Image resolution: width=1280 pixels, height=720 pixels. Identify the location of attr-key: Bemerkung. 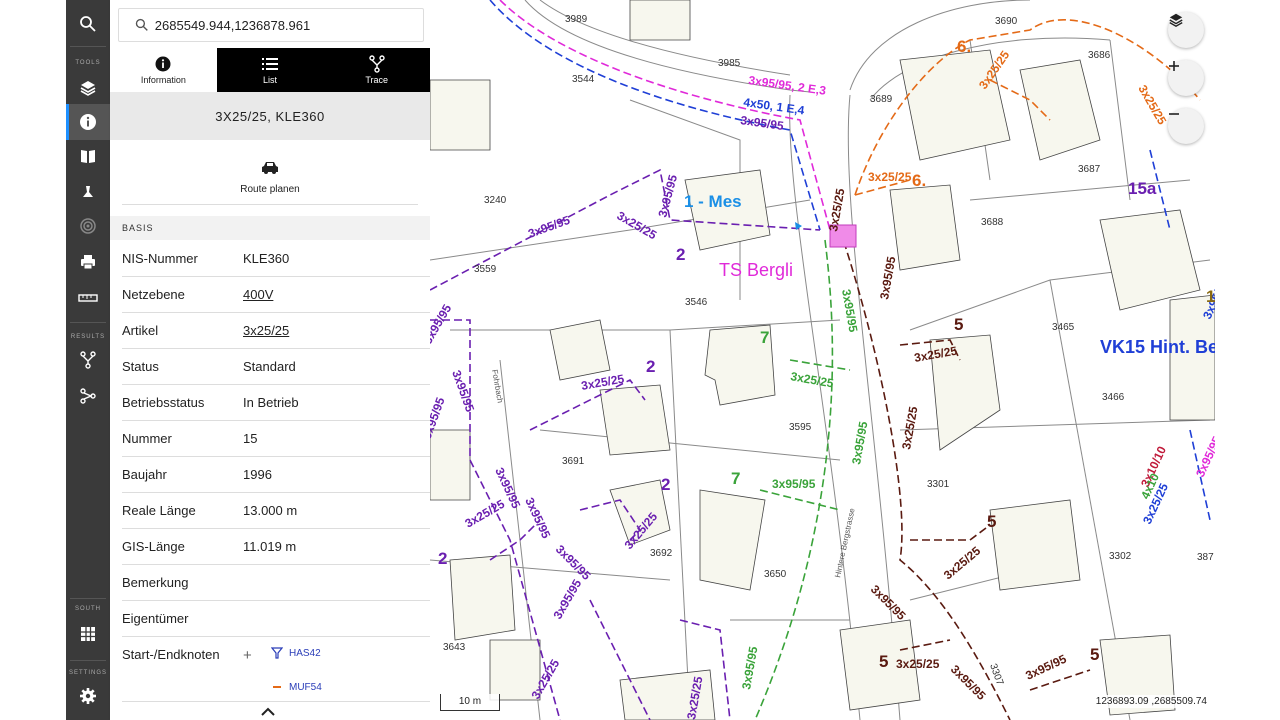
(155, 582).